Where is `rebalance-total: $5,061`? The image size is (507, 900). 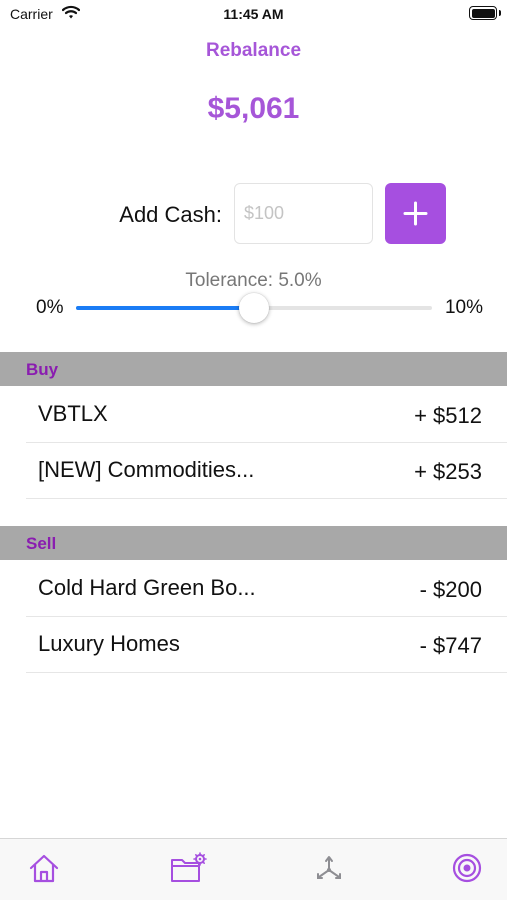
rebalance-total: $5,061 is located at coordinates (253, 108).